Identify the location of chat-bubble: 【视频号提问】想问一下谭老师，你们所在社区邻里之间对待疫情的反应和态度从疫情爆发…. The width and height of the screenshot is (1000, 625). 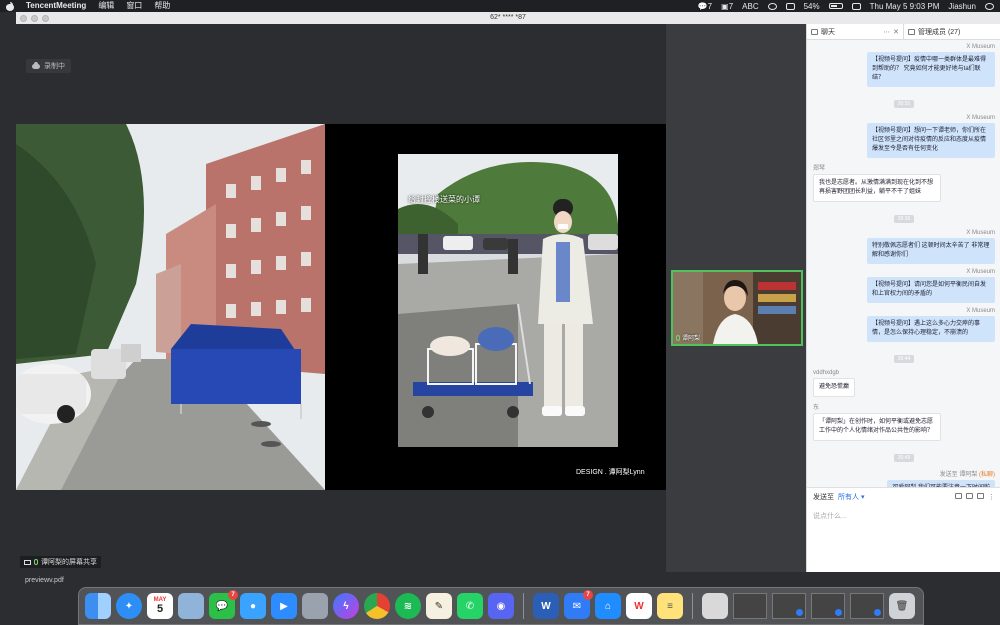
(931, 140).